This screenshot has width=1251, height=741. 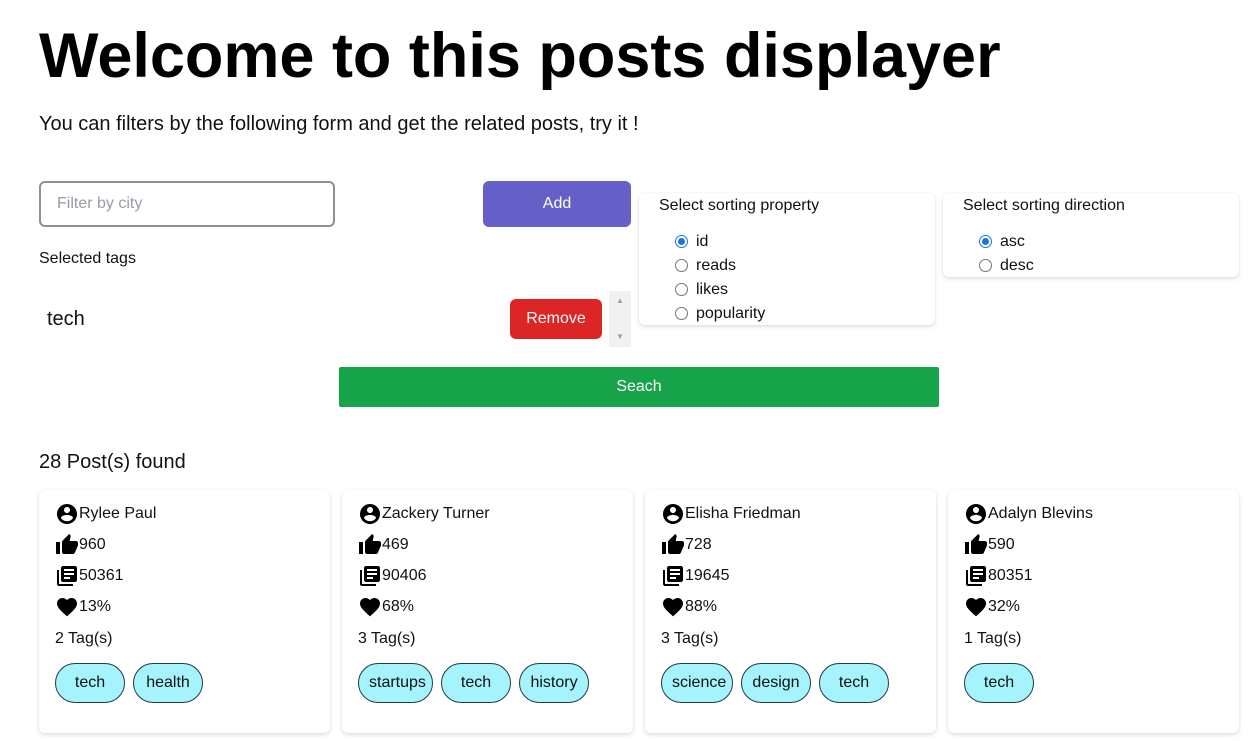 What do you see at coordinates (698, 544) in the screenshot?
I see `likes-count: 728` at bounding box center [698, 544].